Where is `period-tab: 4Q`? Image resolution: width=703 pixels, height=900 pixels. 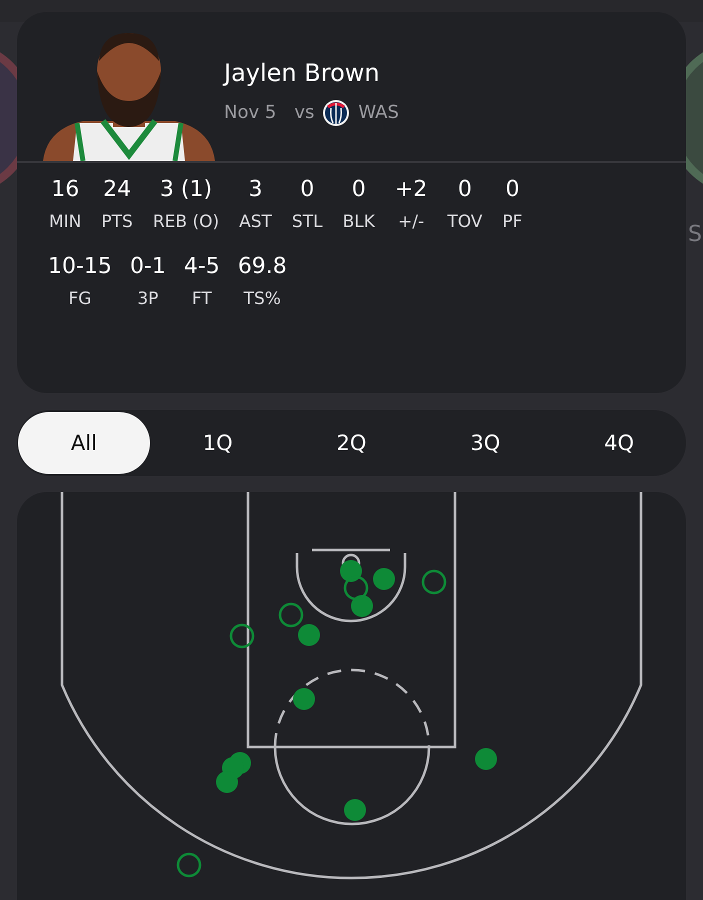
period-tab: 4Q is located at coordinates (619, 443).